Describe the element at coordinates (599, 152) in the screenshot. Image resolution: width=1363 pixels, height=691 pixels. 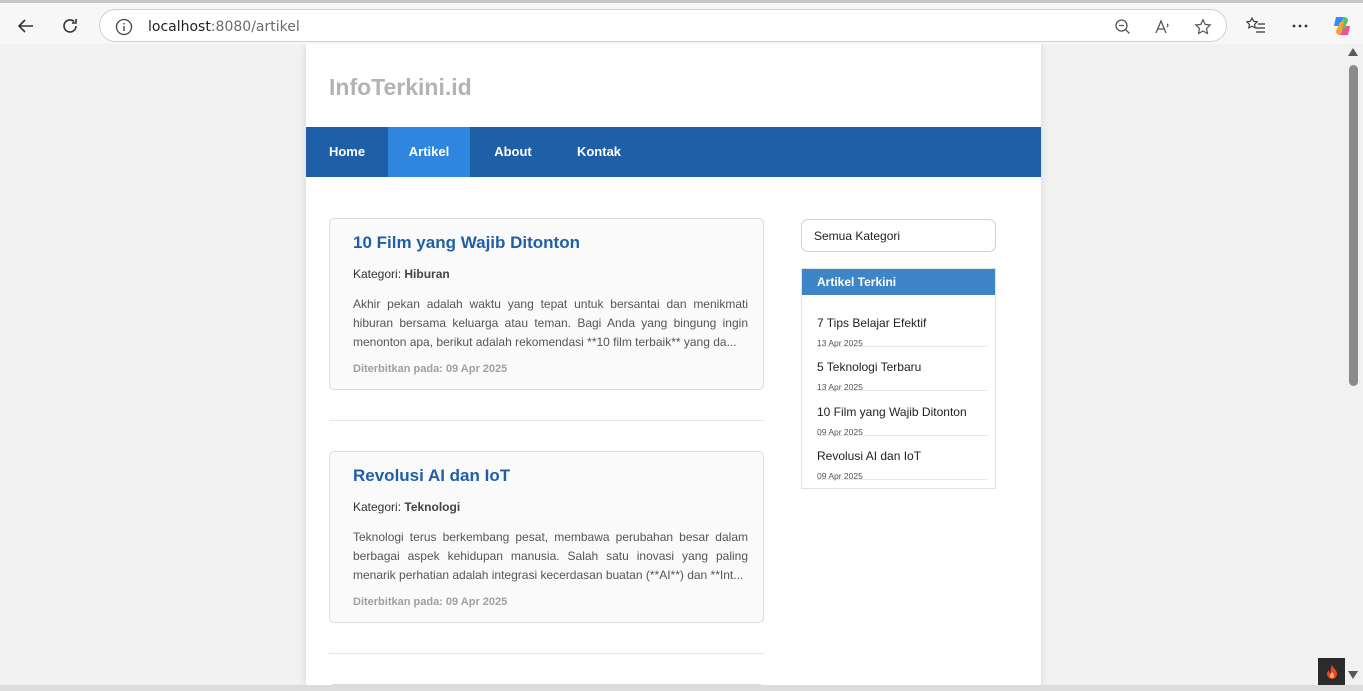
I see `nav-kontak: Kontak` at that location.